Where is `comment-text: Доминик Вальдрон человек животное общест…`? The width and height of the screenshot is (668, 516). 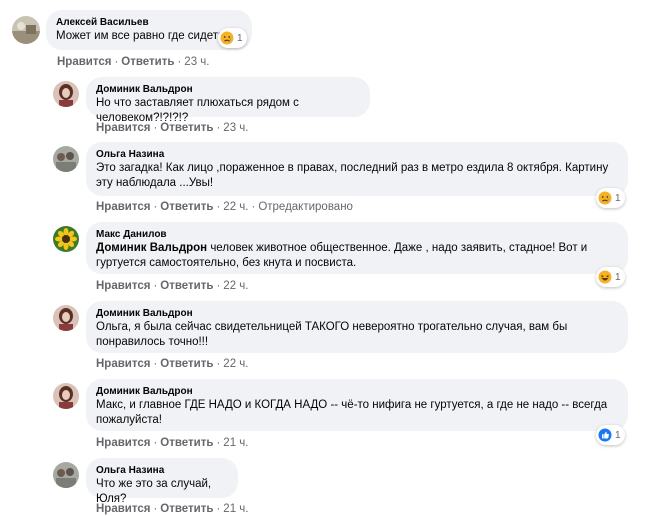 comment-text: Доминик Вальдрон человек животное общест… is located at coordinates (357, 256).